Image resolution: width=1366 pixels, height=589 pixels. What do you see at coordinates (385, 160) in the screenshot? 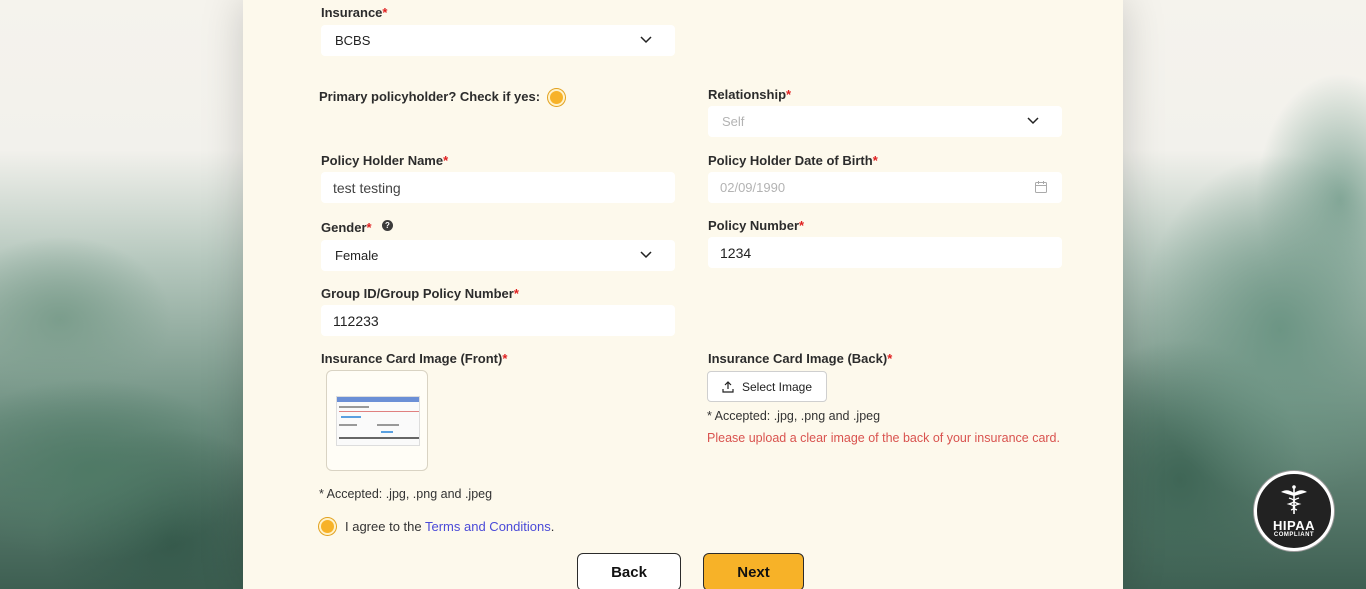
I see `policy-holder-name-label: Policy Holder Name*` at bounding box center [385, 160].